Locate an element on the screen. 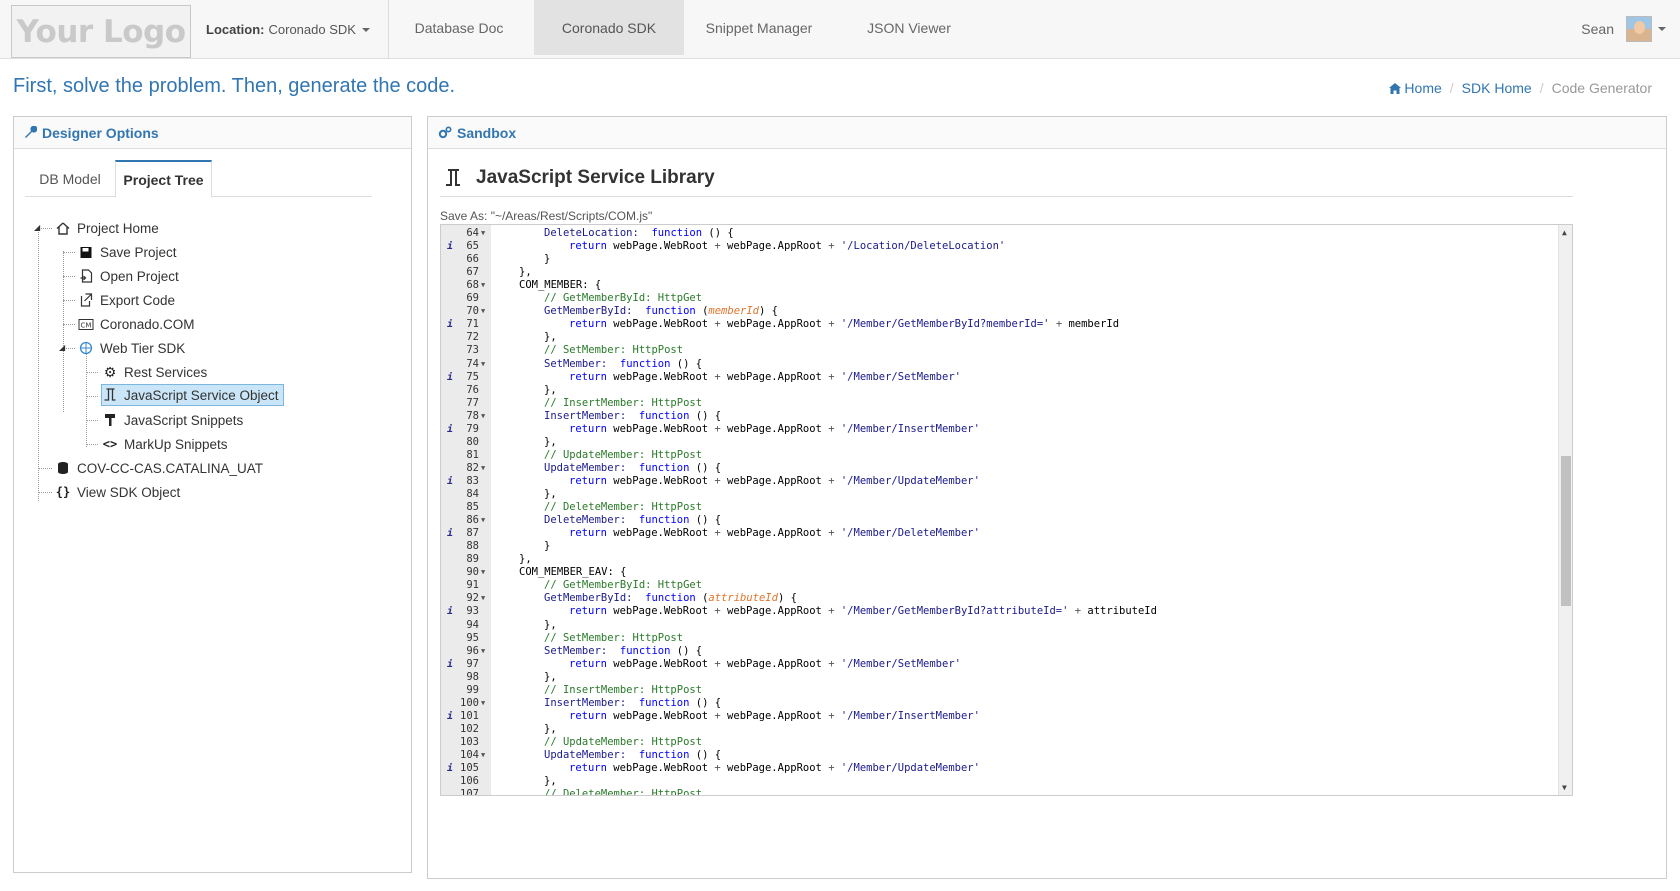 This screenshot has width=1680, height=891. tree-item-save-project: Save Project is located at coordinates (127, 252).